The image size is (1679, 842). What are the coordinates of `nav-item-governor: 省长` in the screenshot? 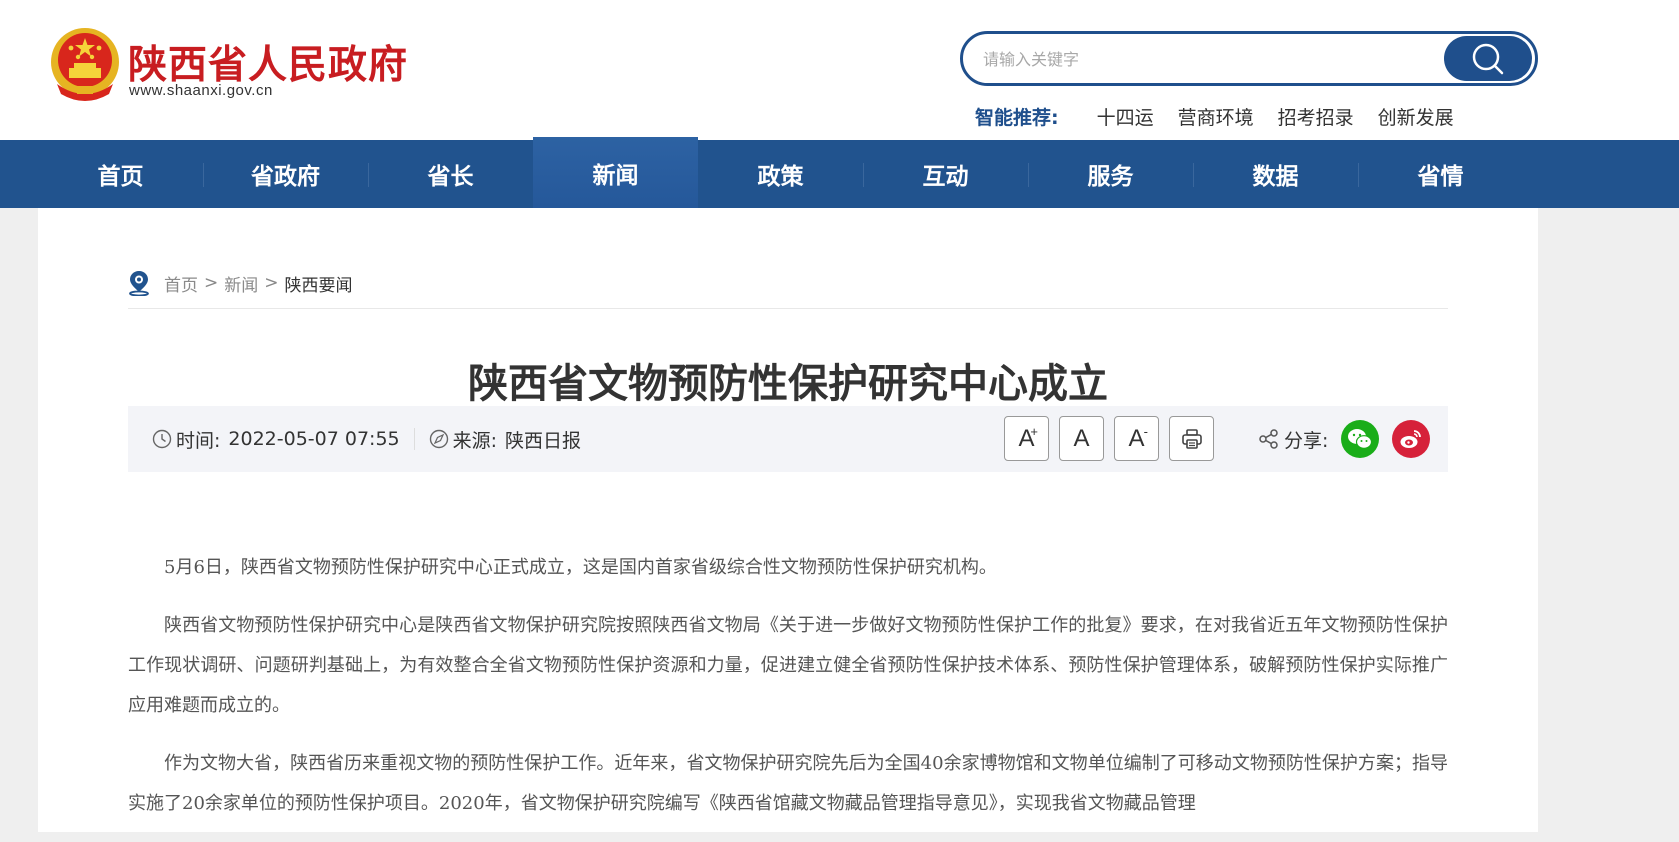 It's located at (450, 174).